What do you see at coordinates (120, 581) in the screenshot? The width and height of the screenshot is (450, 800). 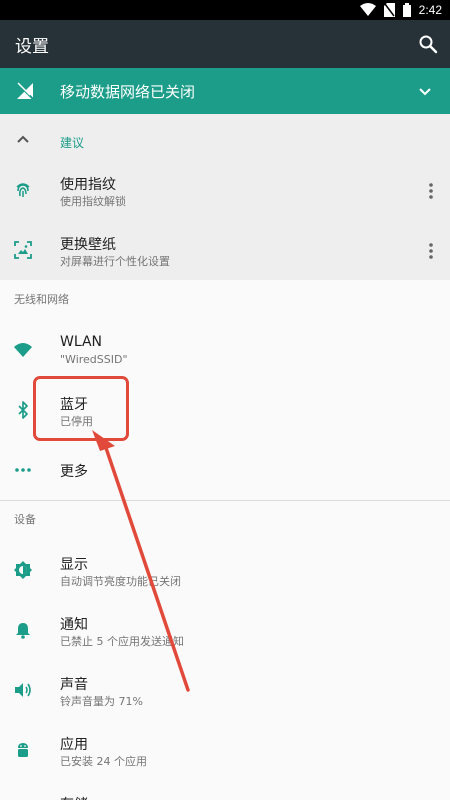 I see `settings-item-subtitle: 自动调节亮度功能已关闭` at bounding box center [120, 581].